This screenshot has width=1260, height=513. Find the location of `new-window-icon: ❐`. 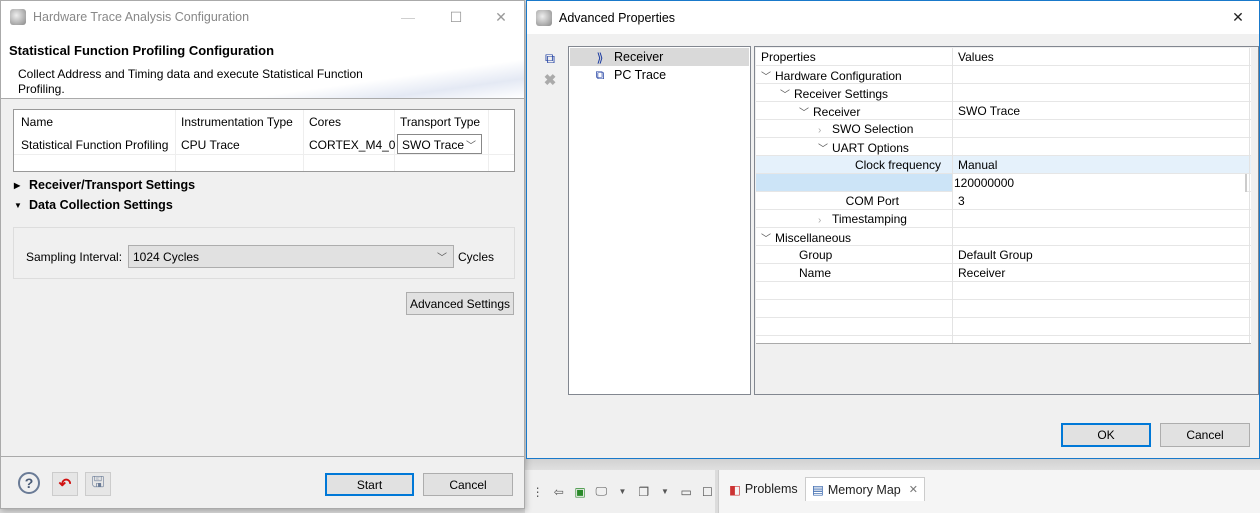

new-window-icon: ❐ is located at coordinates (643, 492).